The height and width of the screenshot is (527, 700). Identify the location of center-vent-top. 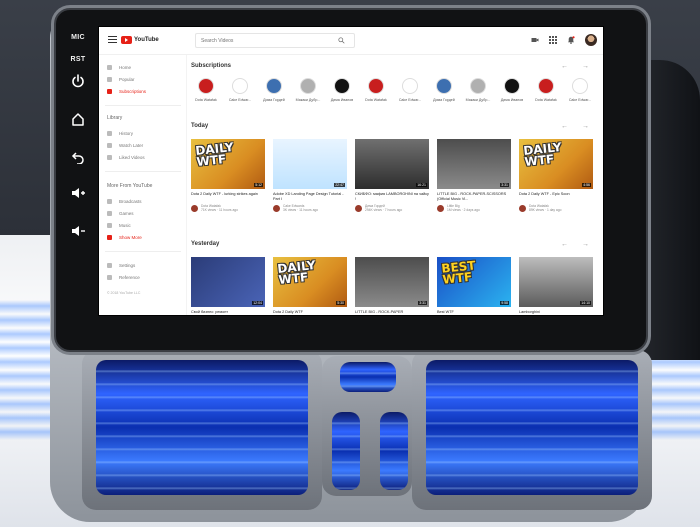
(368, 377).